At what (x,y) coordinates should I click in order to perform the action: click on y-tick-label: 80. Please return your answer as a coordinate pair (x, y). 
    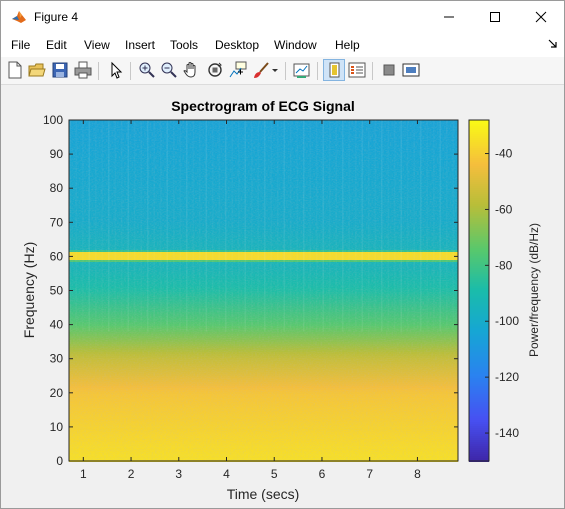
    Looking at the image, I should click on (57, 188).